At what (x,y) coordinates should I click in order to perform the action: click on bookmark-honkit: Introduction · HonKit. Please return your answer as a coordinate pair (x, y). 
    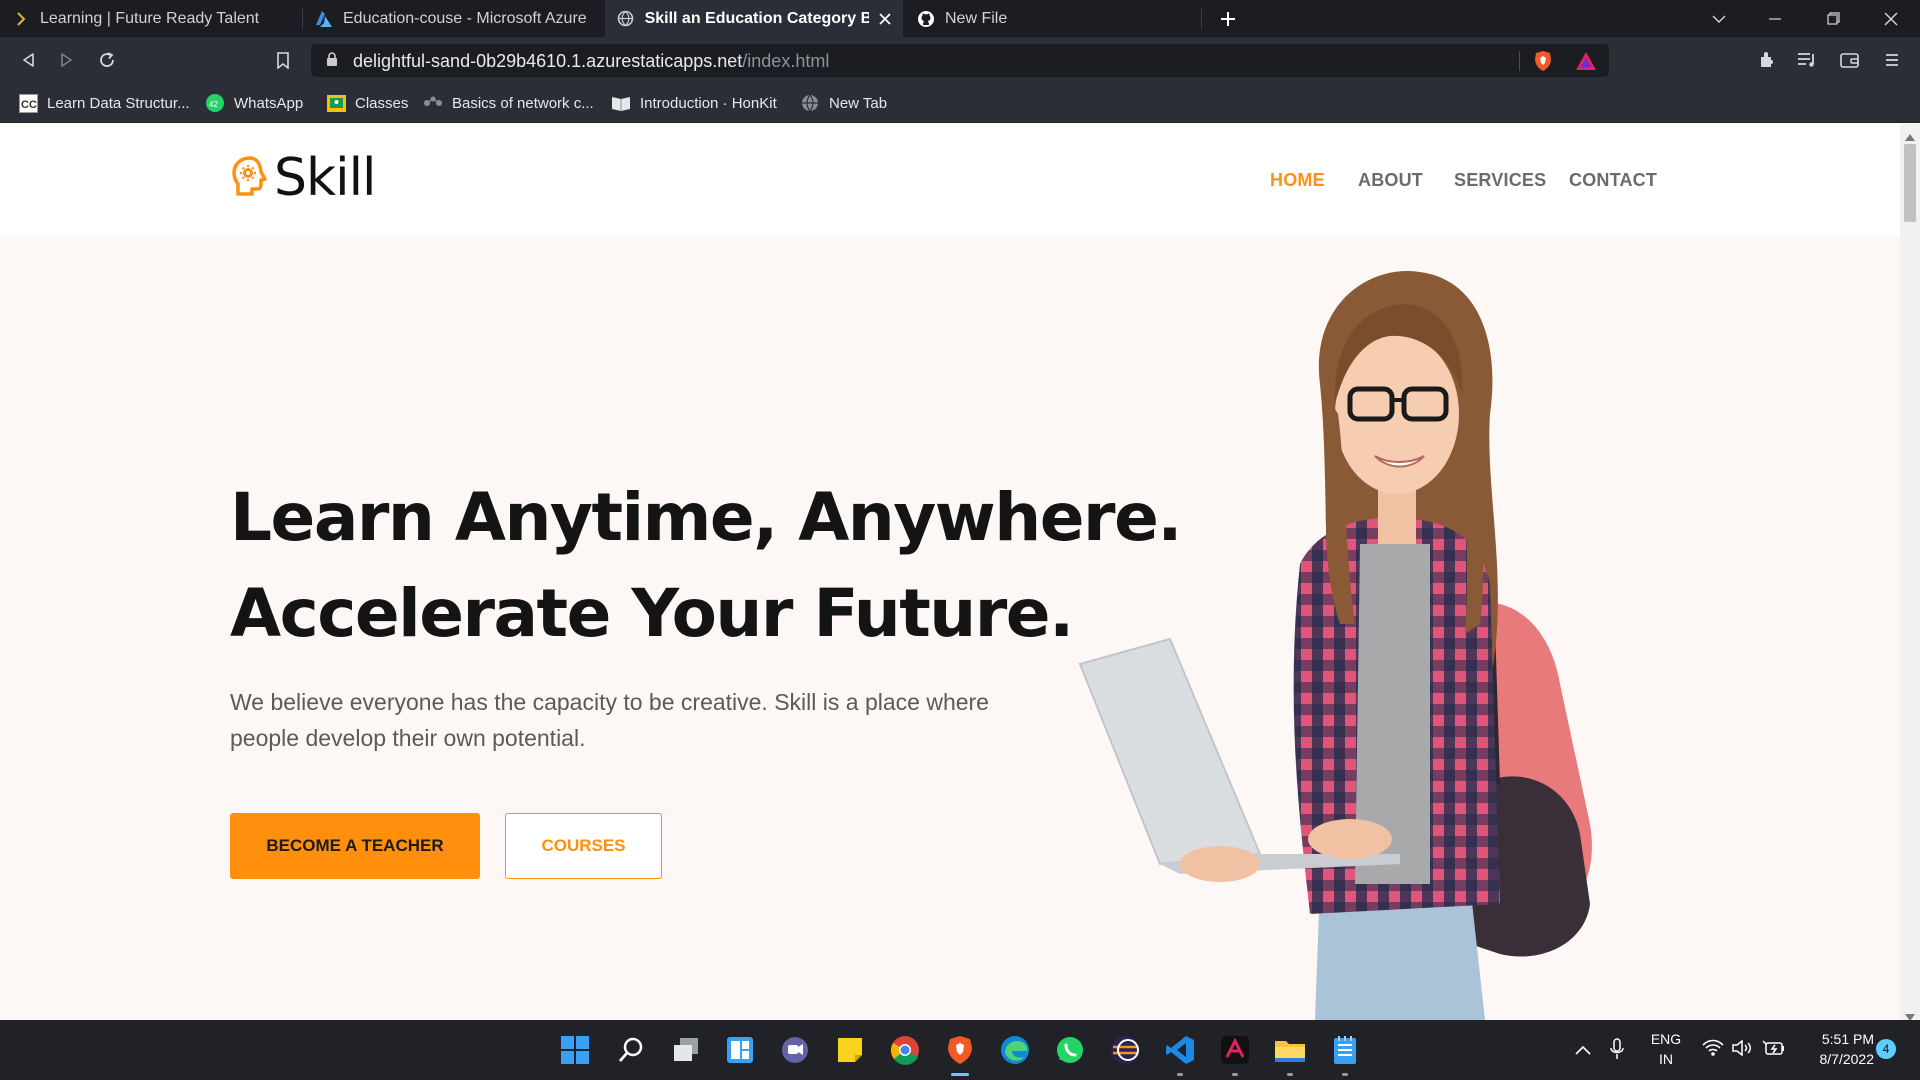
    Looking at the image, I should click on (694, 103).